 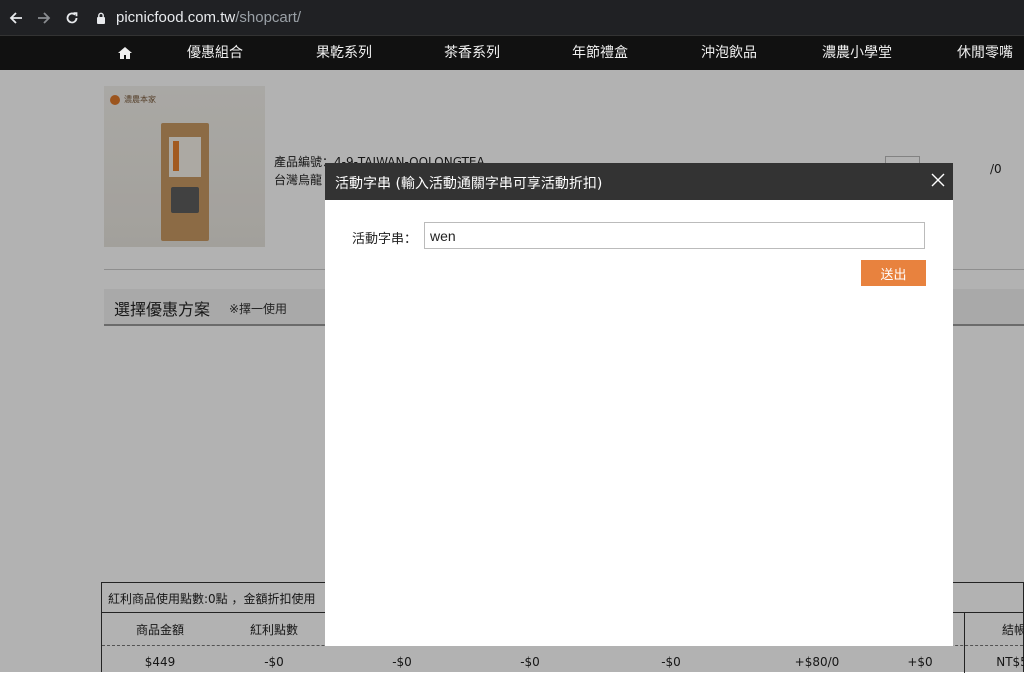 I want to click on forward-button, so click(x=44, y=17).